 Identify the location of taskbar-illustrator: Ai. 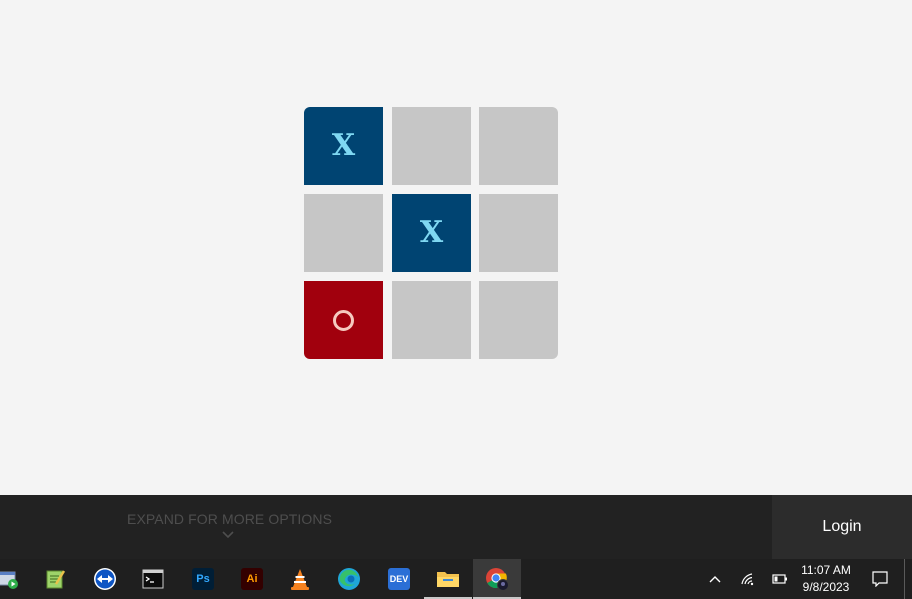
(252, 579).